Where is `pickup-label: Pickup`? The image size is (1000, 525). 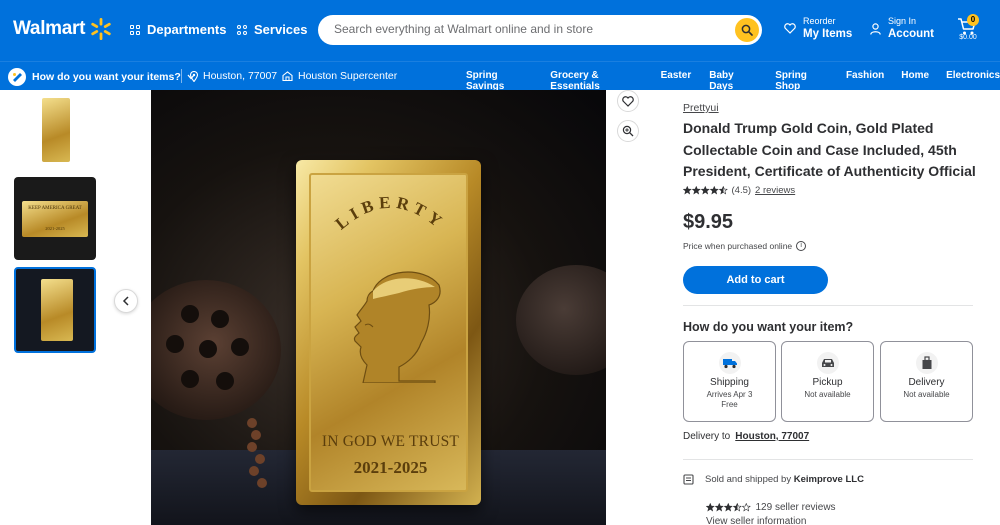 pickup-label: Pickup is located at coordinates (827, 382).